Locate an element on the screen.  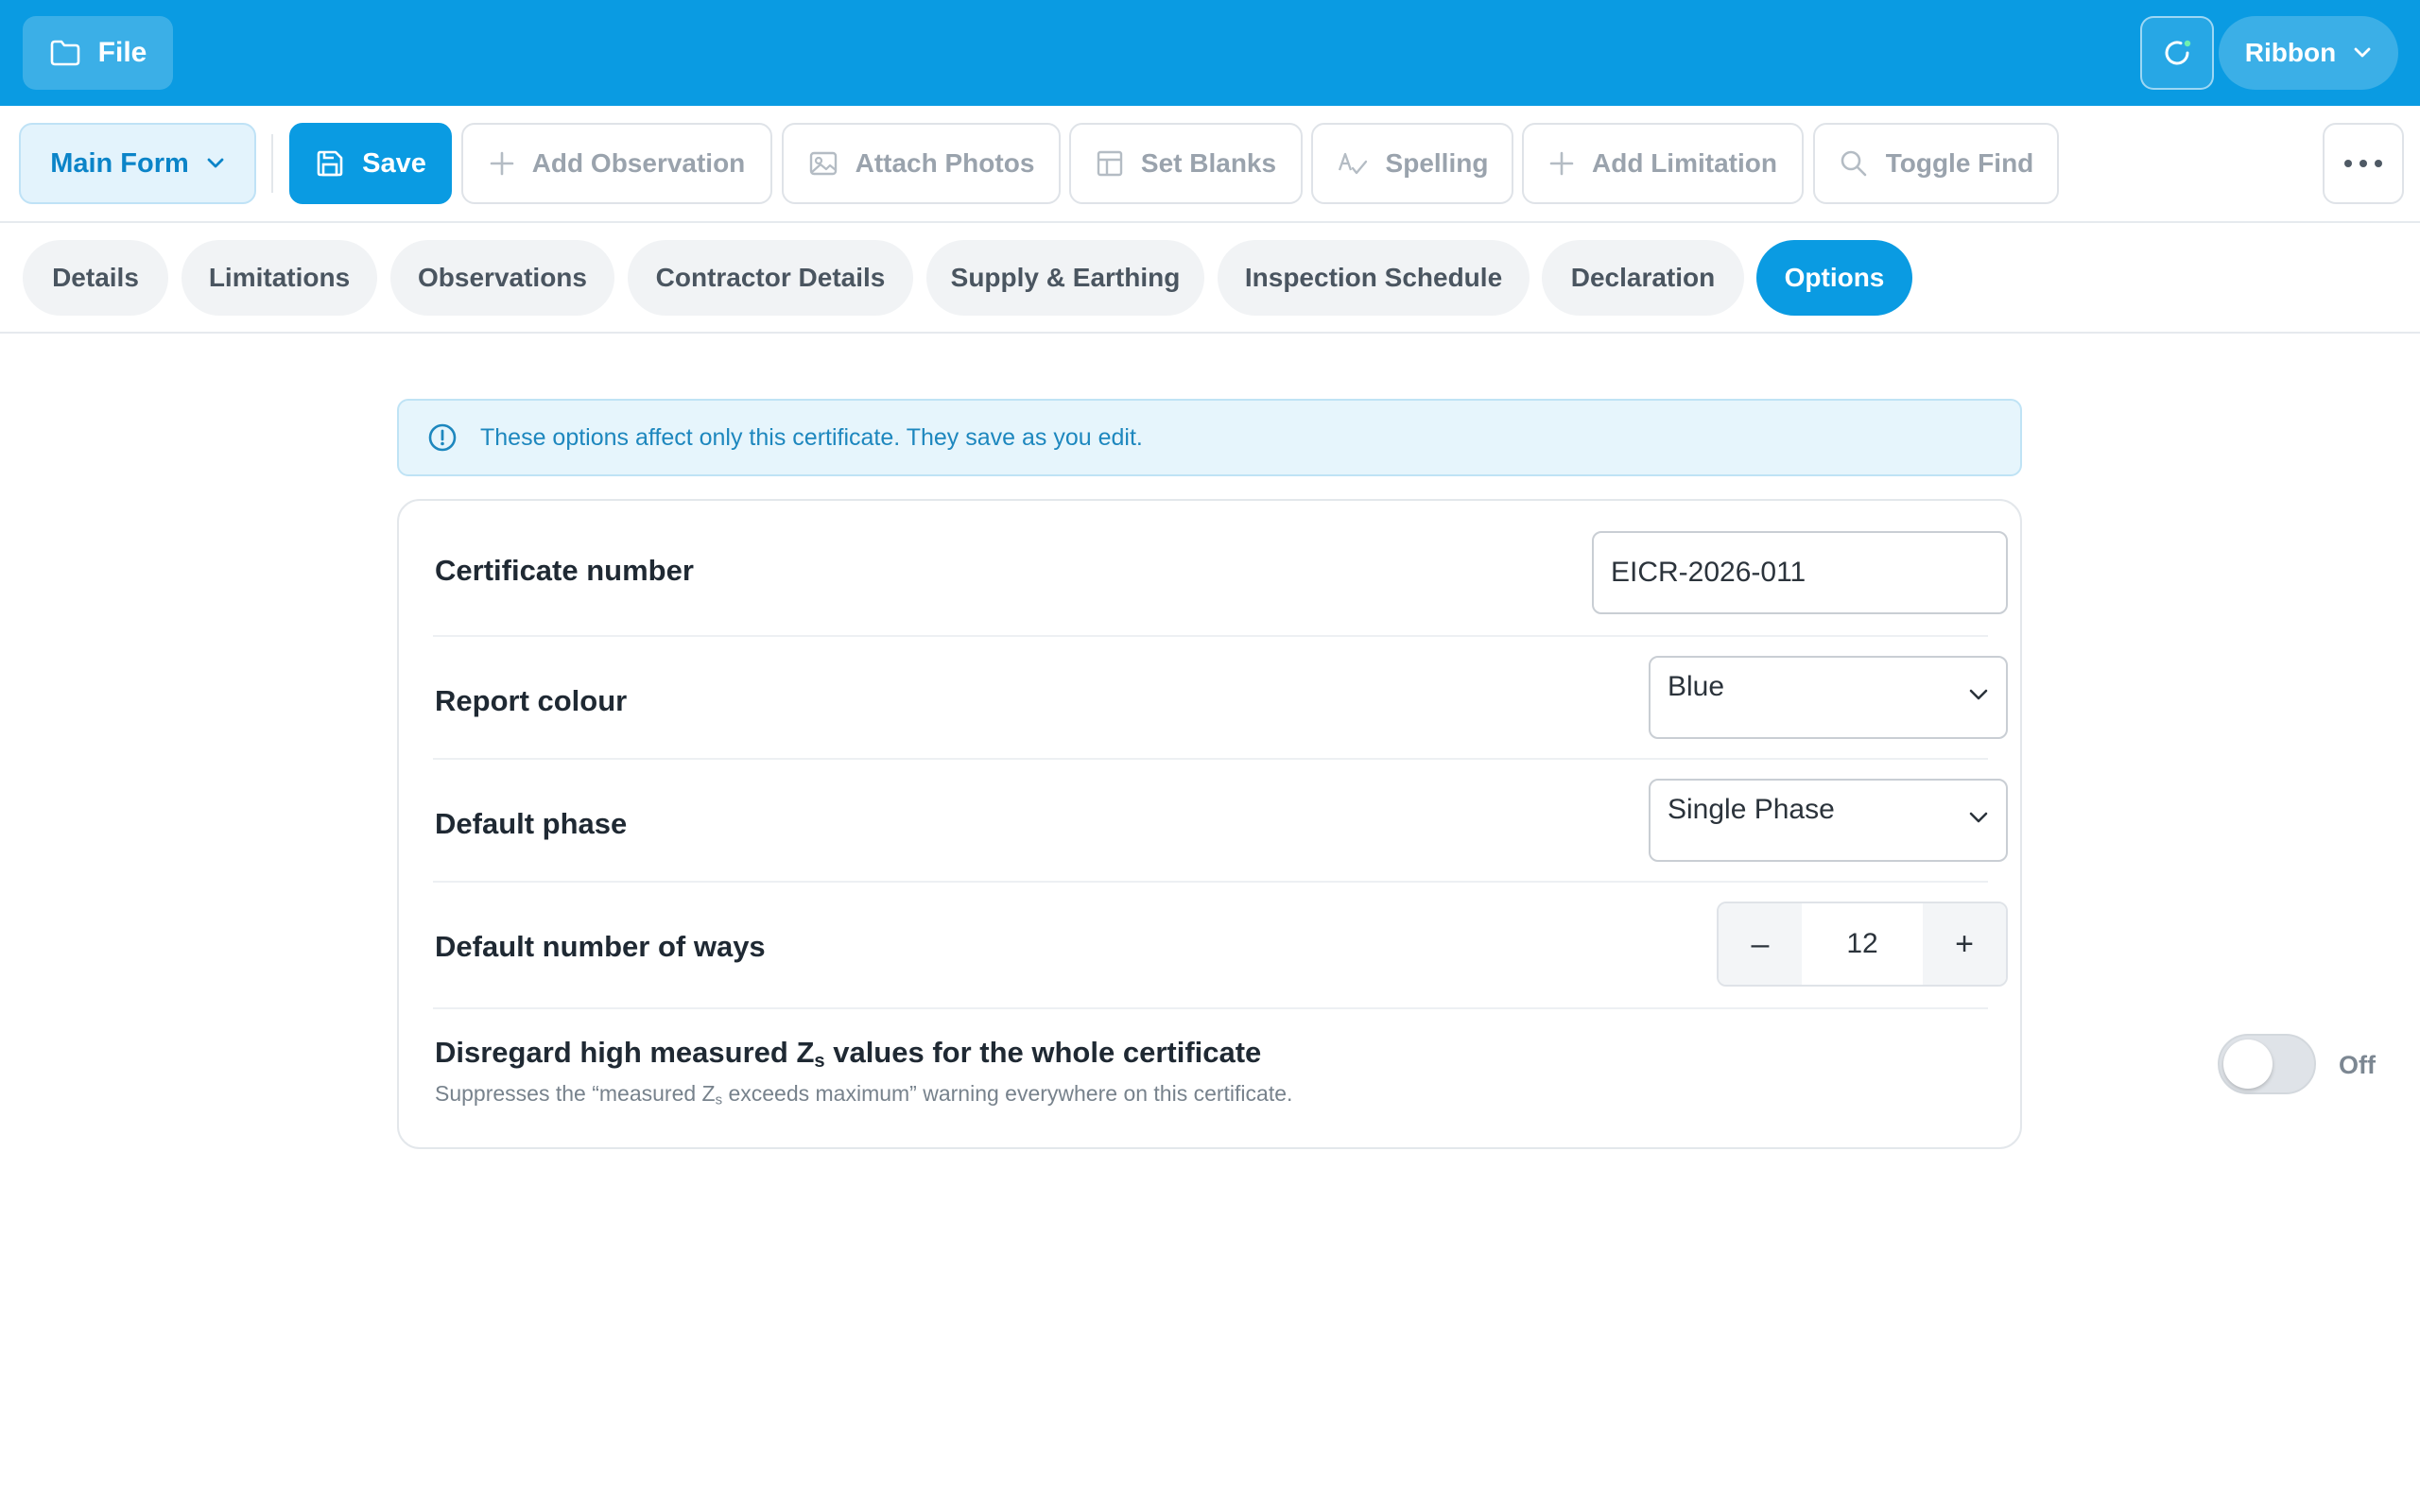
disregard-zs-label-text: Disregard high measured Z is located at coordinates (625, 1052).